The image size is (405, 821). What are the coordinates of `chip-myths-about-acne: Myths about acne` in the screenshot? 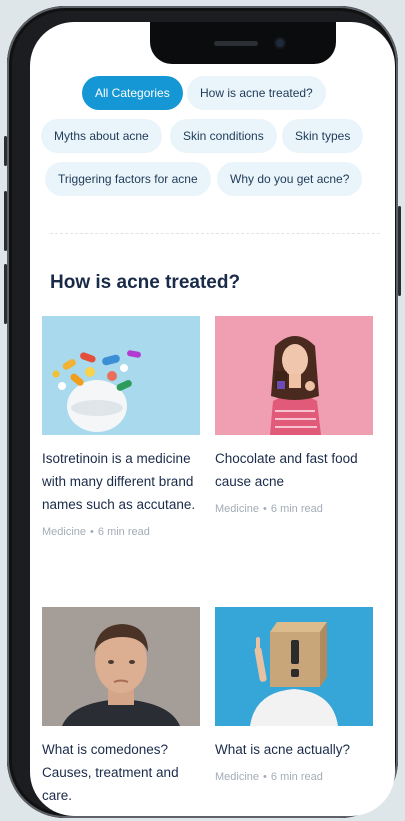 It's located at (101, 136).